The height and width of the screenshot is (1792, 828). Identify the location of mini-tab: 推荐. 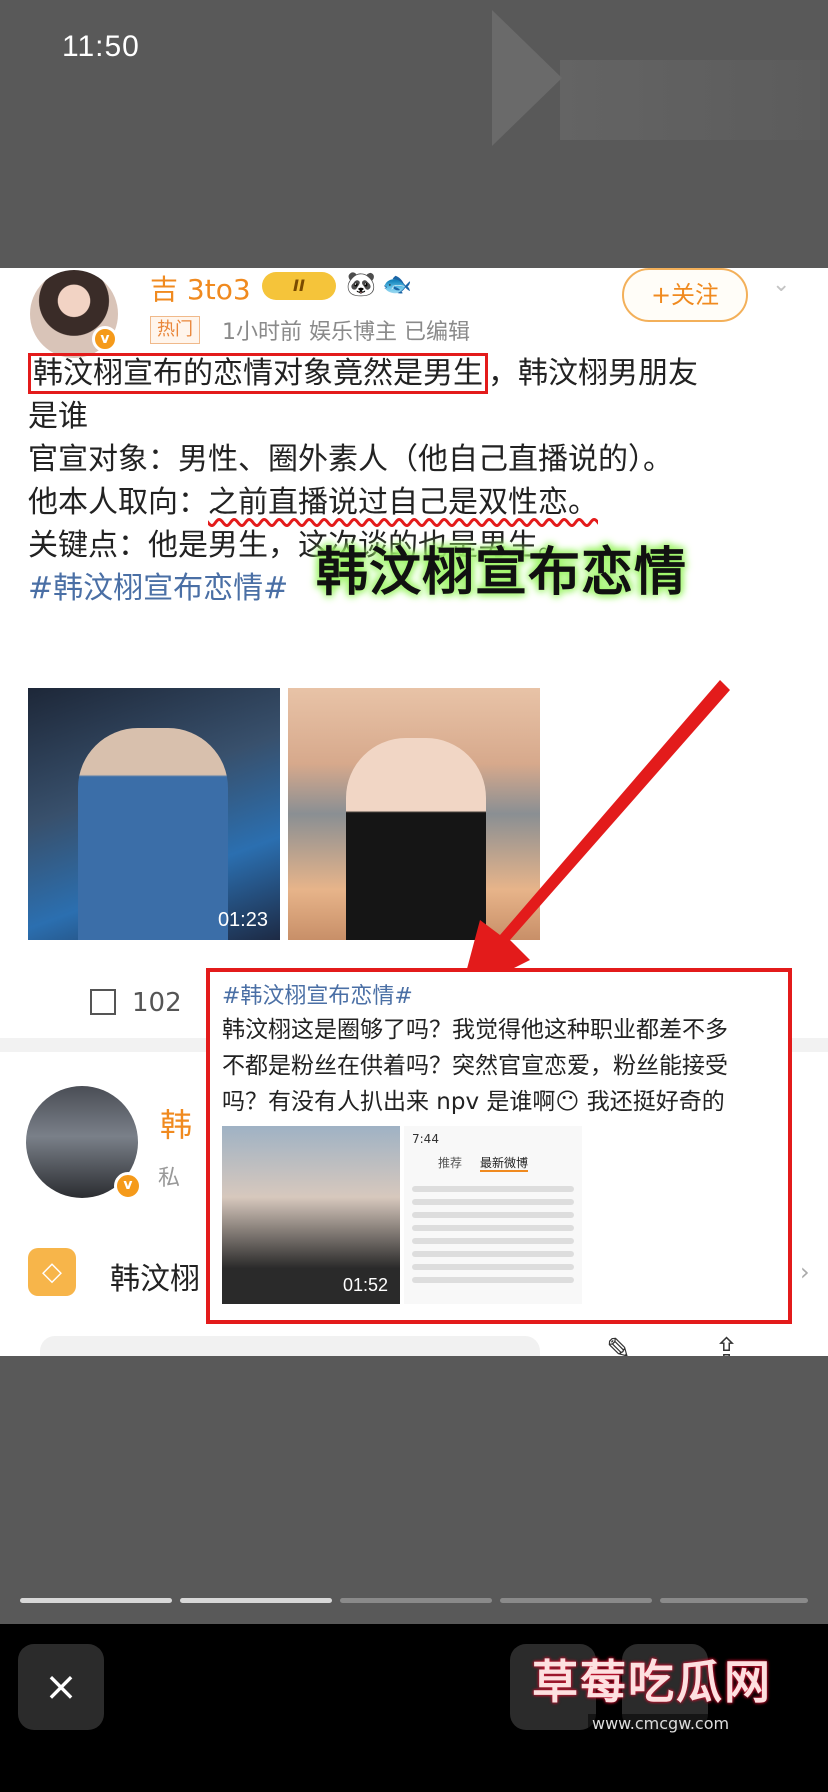
(450, 1163).